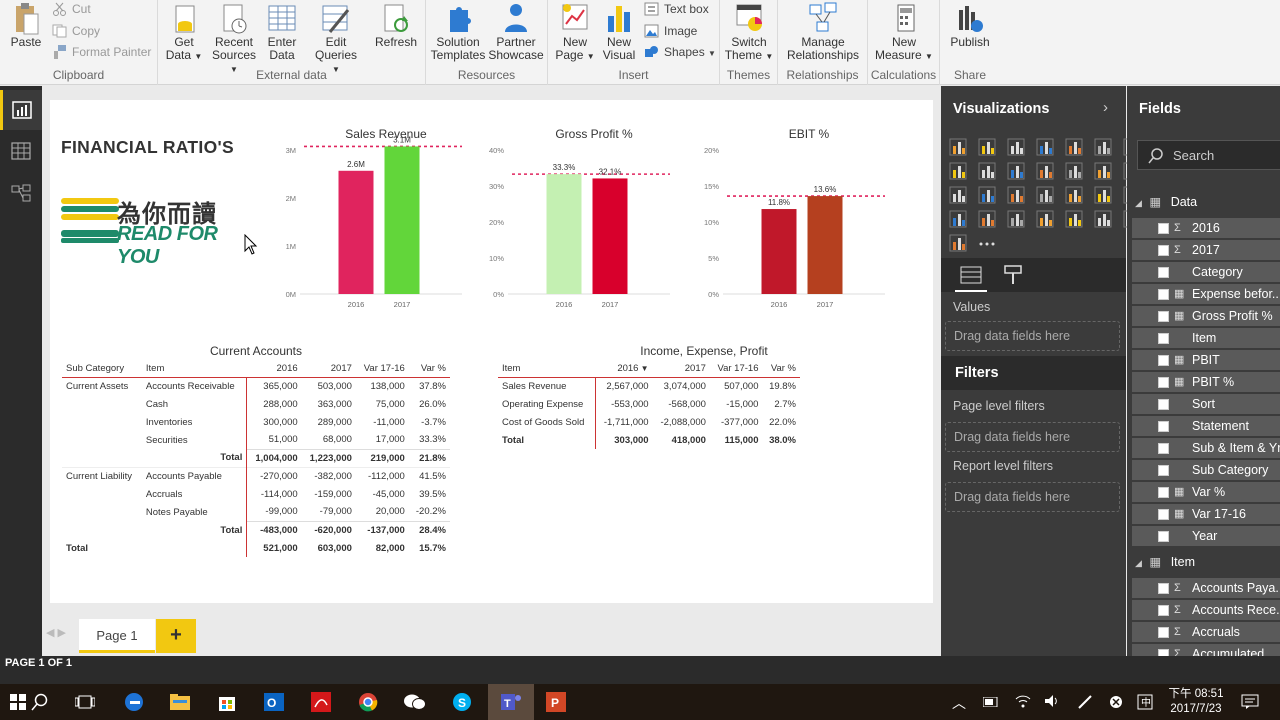  I want to click on format-painter-button: Format Painter, so click(101, 52).